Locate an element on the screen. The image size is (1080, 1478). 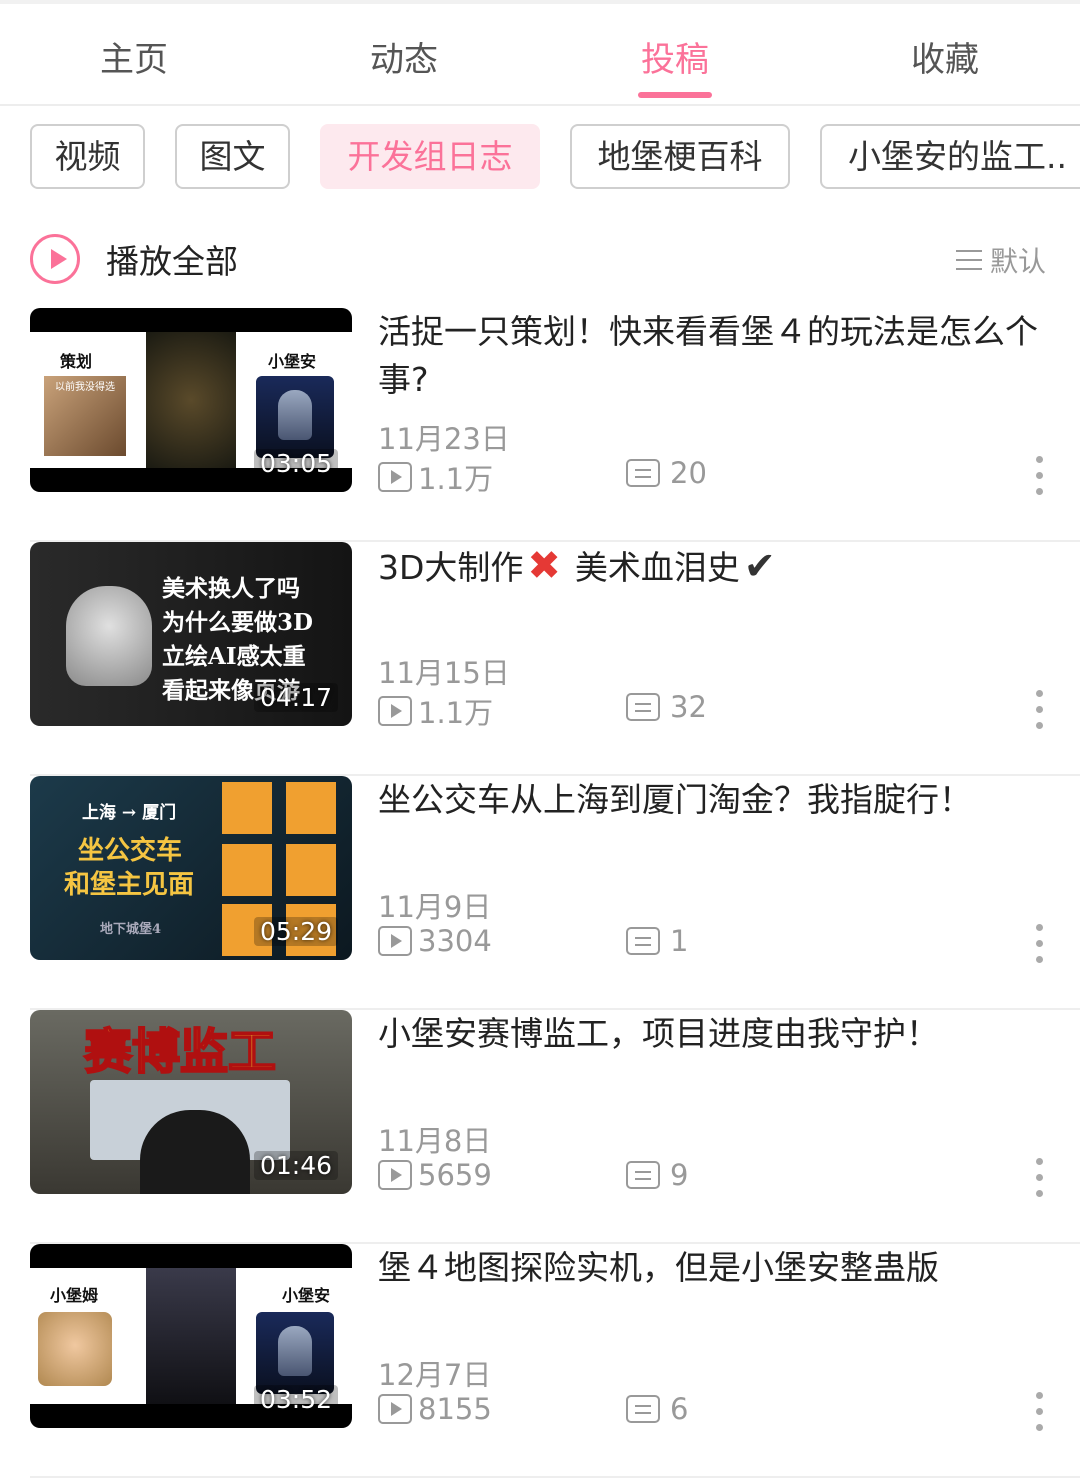
comment-count: 32 is located at coordinates (666, 707).